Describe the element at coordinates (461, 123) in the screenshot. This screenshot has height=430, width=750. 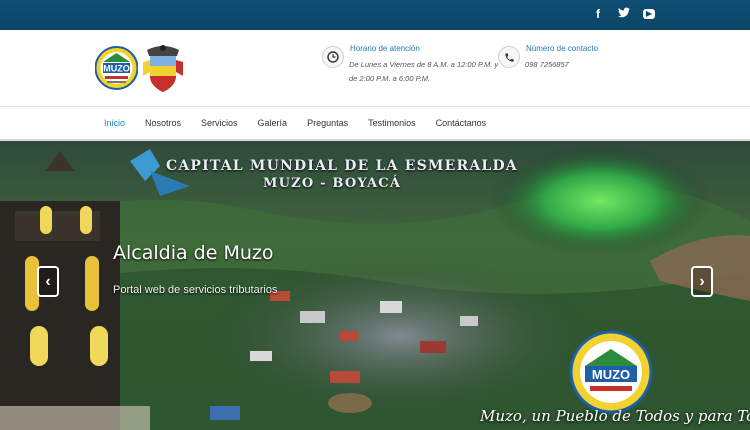
I see `nav-item-contactanos: Contáctanos` at that location.